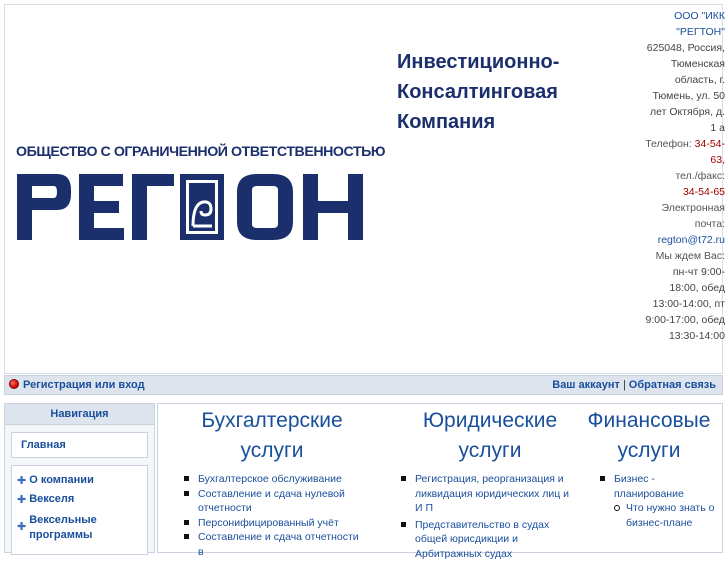 This screenshot has width=727, height=561. What do you see at coordinates (272, 435) in the screenshot?
I see `column-title: Бухгалтерские услуги` at bounding box center [272, 435].